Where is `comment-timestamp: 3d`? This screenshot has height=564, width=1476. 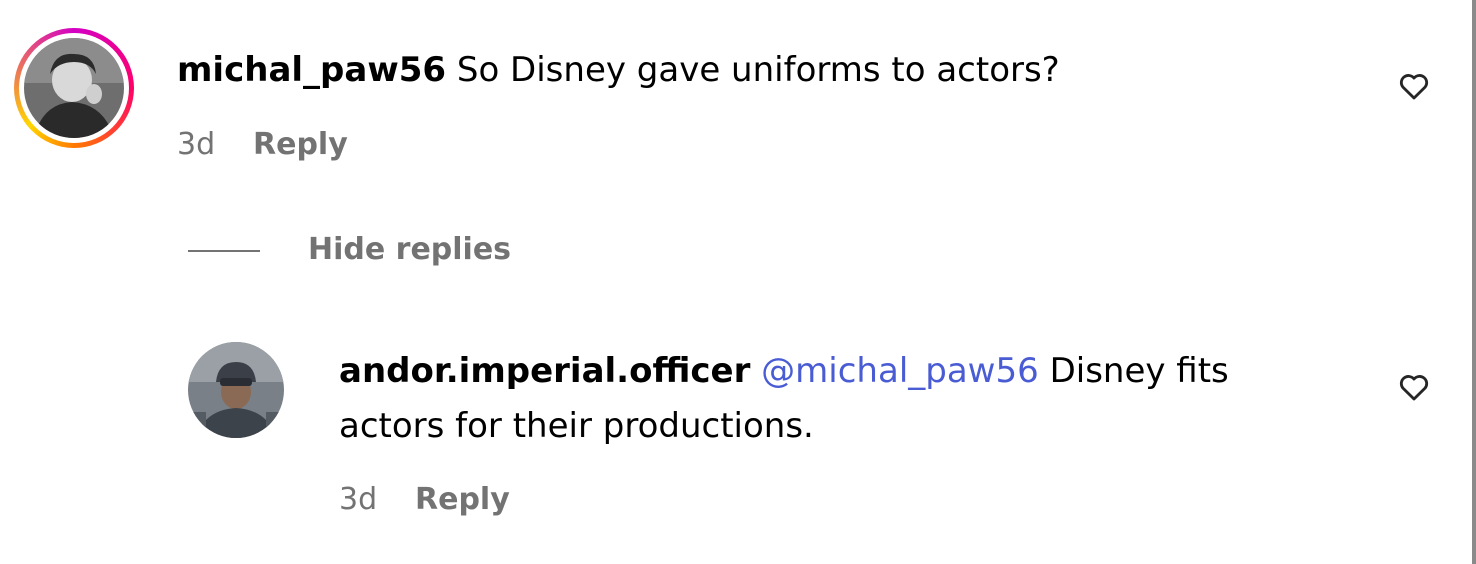
comment-timestamp: 3d is located at coordinates (196, 144).